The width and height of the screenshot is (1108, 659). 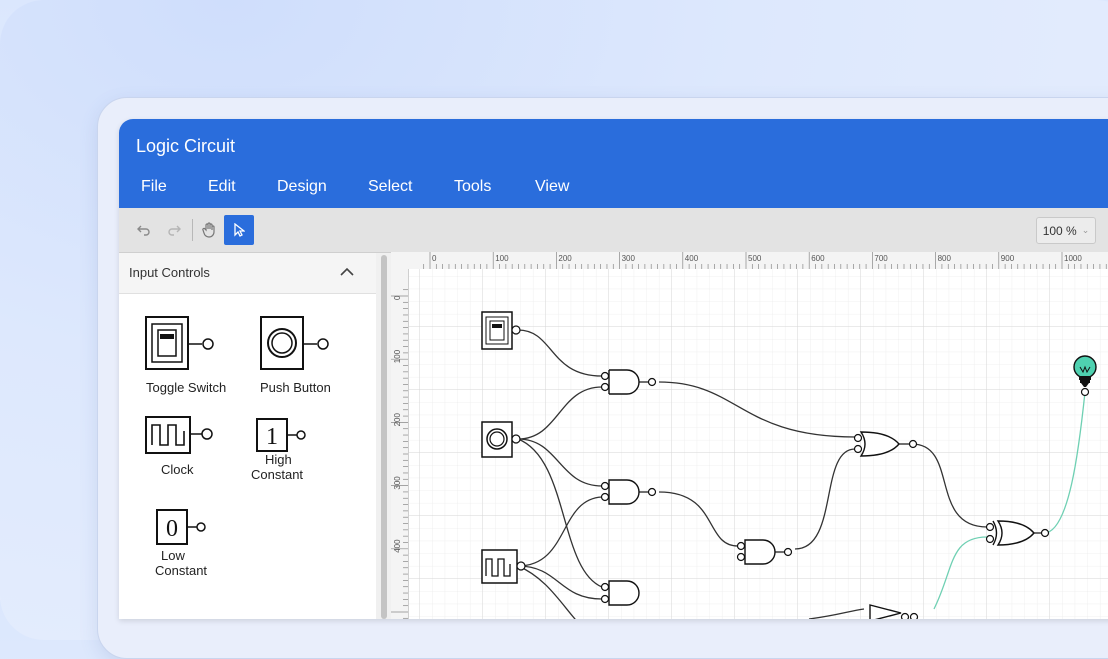 What do you see at coordinates (755, 258) in the screenshot?
I see `ruler-label: 500` at bounding box center [755, 258].